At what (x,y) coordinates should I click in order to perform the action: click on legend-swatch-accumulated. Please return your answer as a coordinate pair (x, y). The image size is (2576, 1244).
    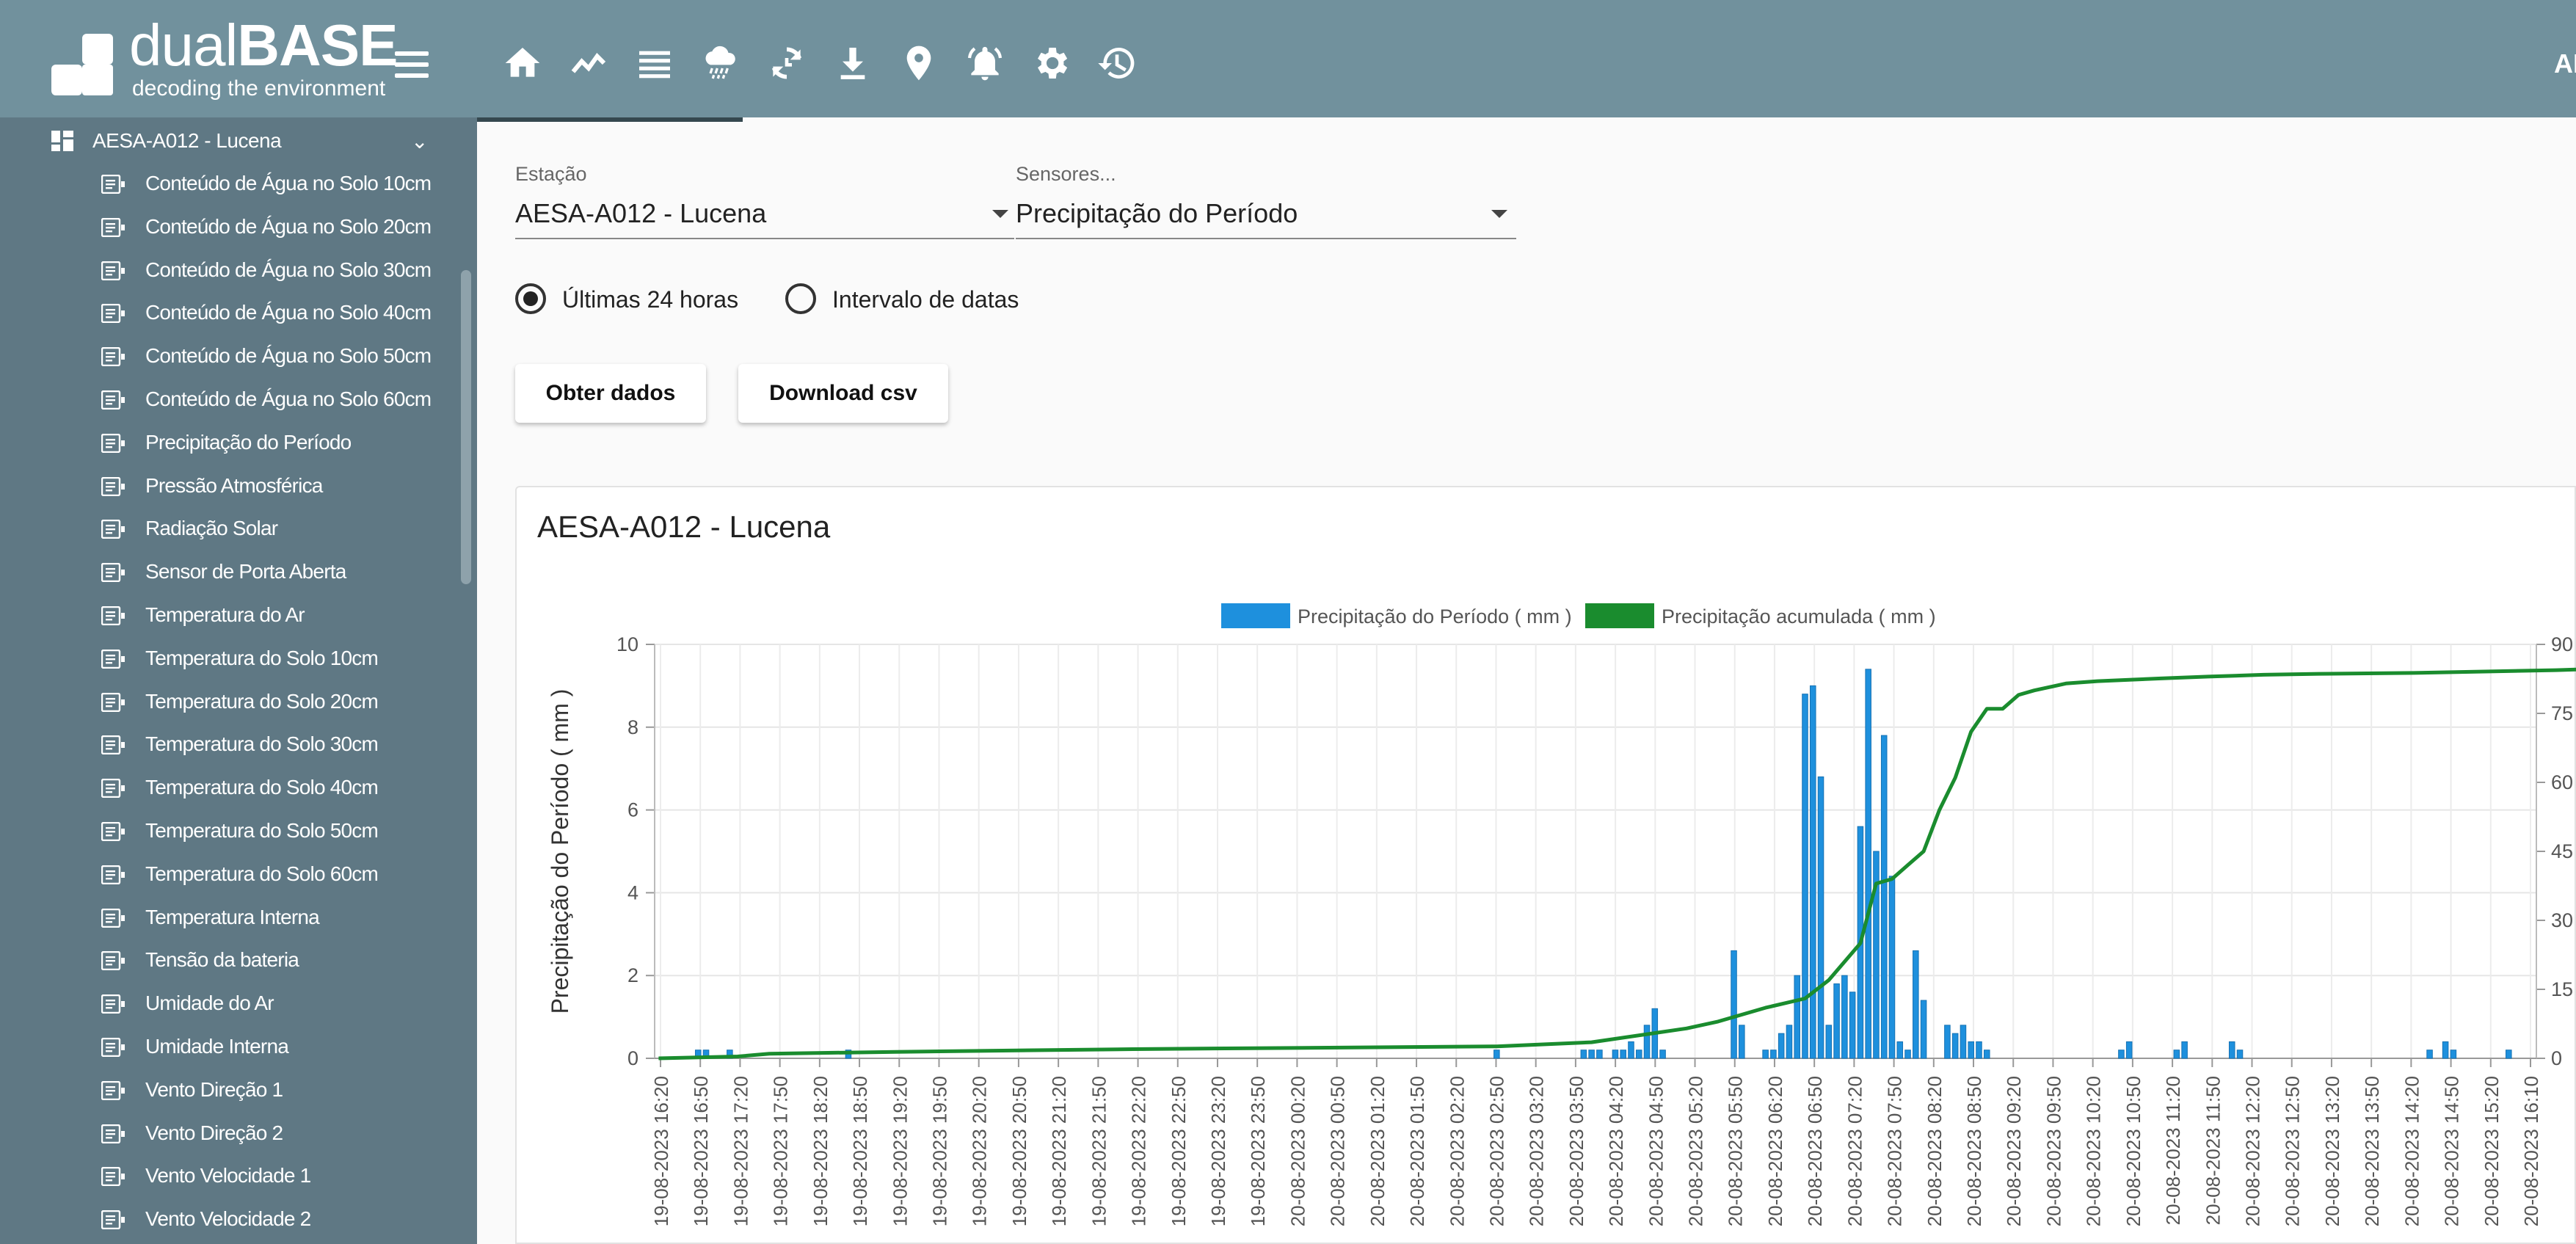
    Looking at the image, I should click on (1619, 615).